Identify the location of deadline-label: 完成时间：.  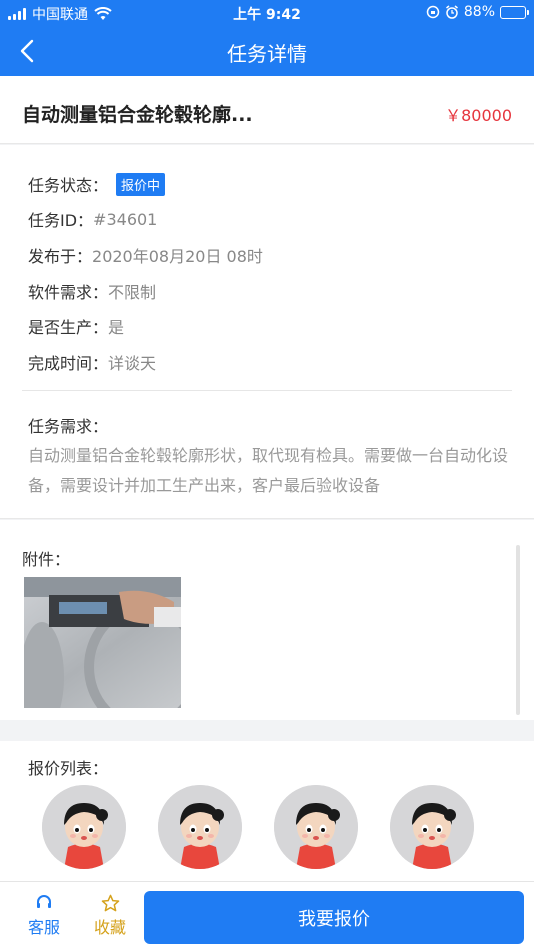
(68, 363).